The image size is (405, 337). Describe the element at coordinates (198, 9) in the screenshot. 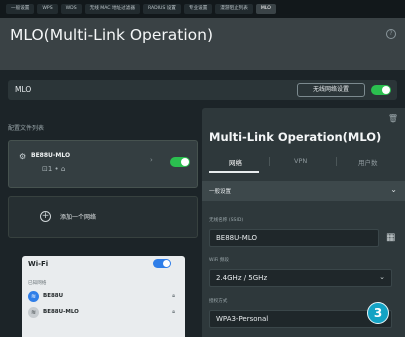

I see `tab-professional: 专业设置` at that location.